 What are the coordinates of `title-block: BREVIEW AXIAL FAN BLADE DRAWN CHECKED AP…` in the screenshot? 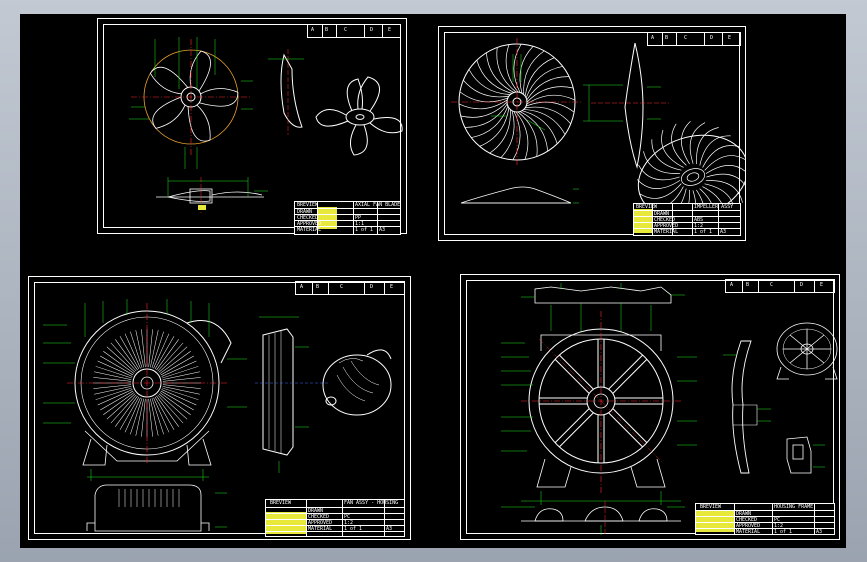 It's located at (347, 218).